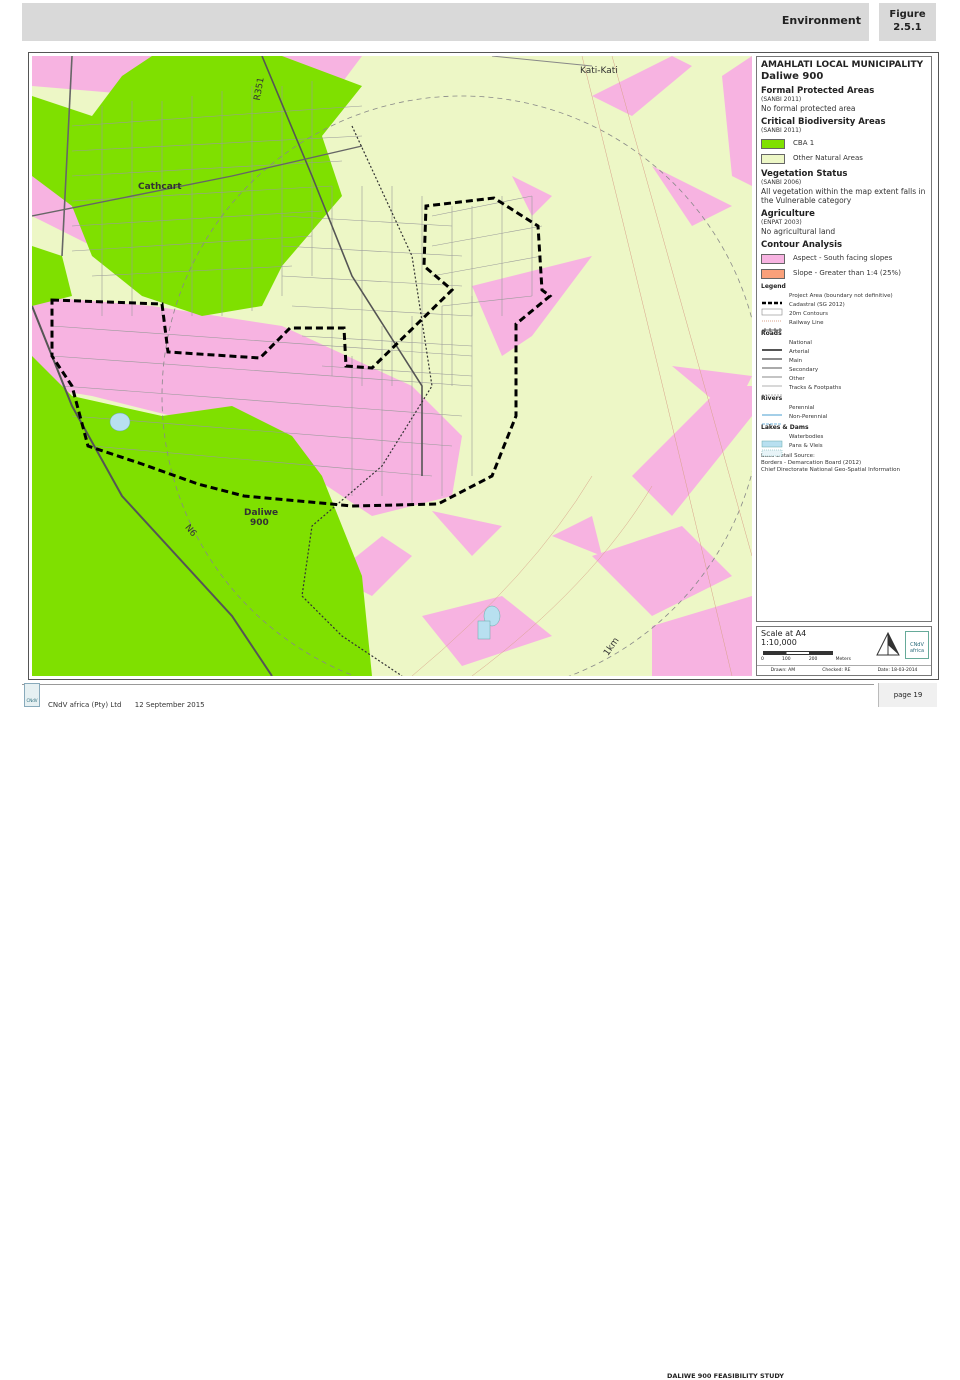  Describe the element at coordinates (844, 325) in the screenshot. I see `legend-item-railway: Railway Line` at that location.